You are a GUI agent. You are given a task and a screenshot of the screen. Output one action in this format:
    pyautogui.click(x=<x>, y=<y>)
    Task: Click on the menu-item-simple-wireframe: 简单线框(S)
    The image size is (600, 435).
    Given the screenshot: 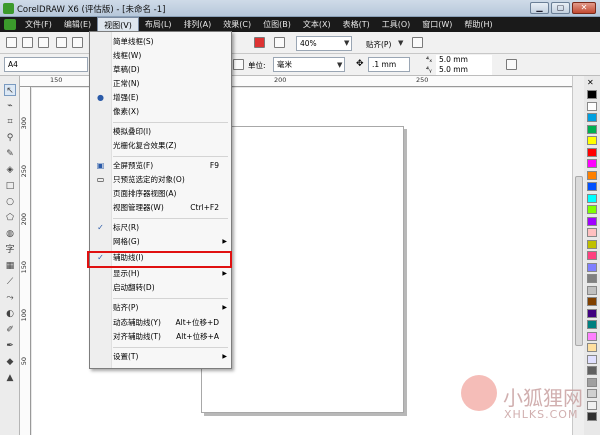 What is the action you would take?
    pyautogui.click(x=160, y=42)
    